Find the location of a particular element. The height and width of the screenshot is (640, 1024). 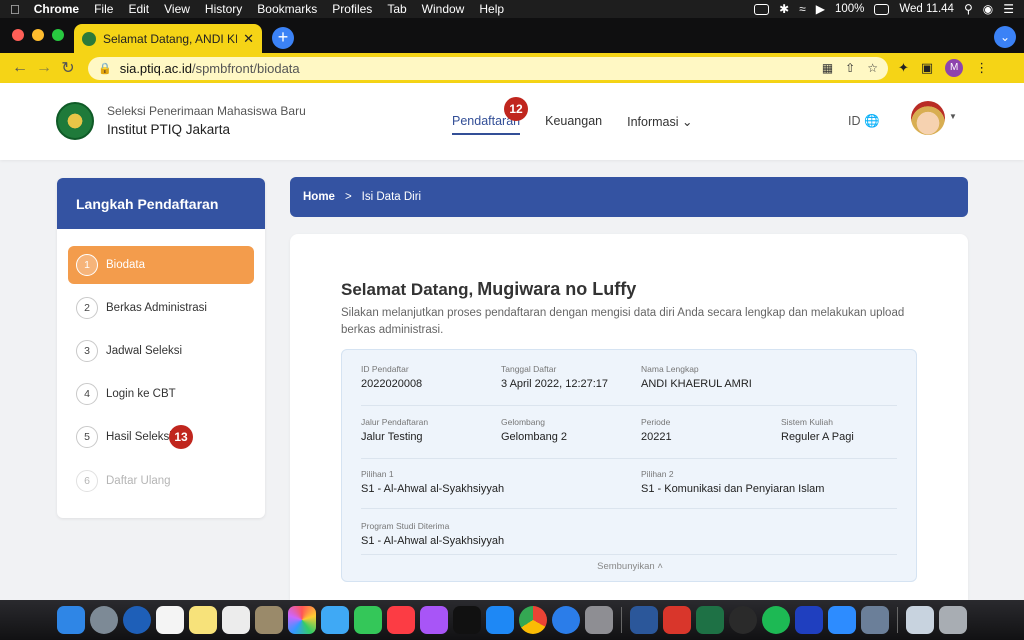

menu-file: File is located at coordinates (103, 9).